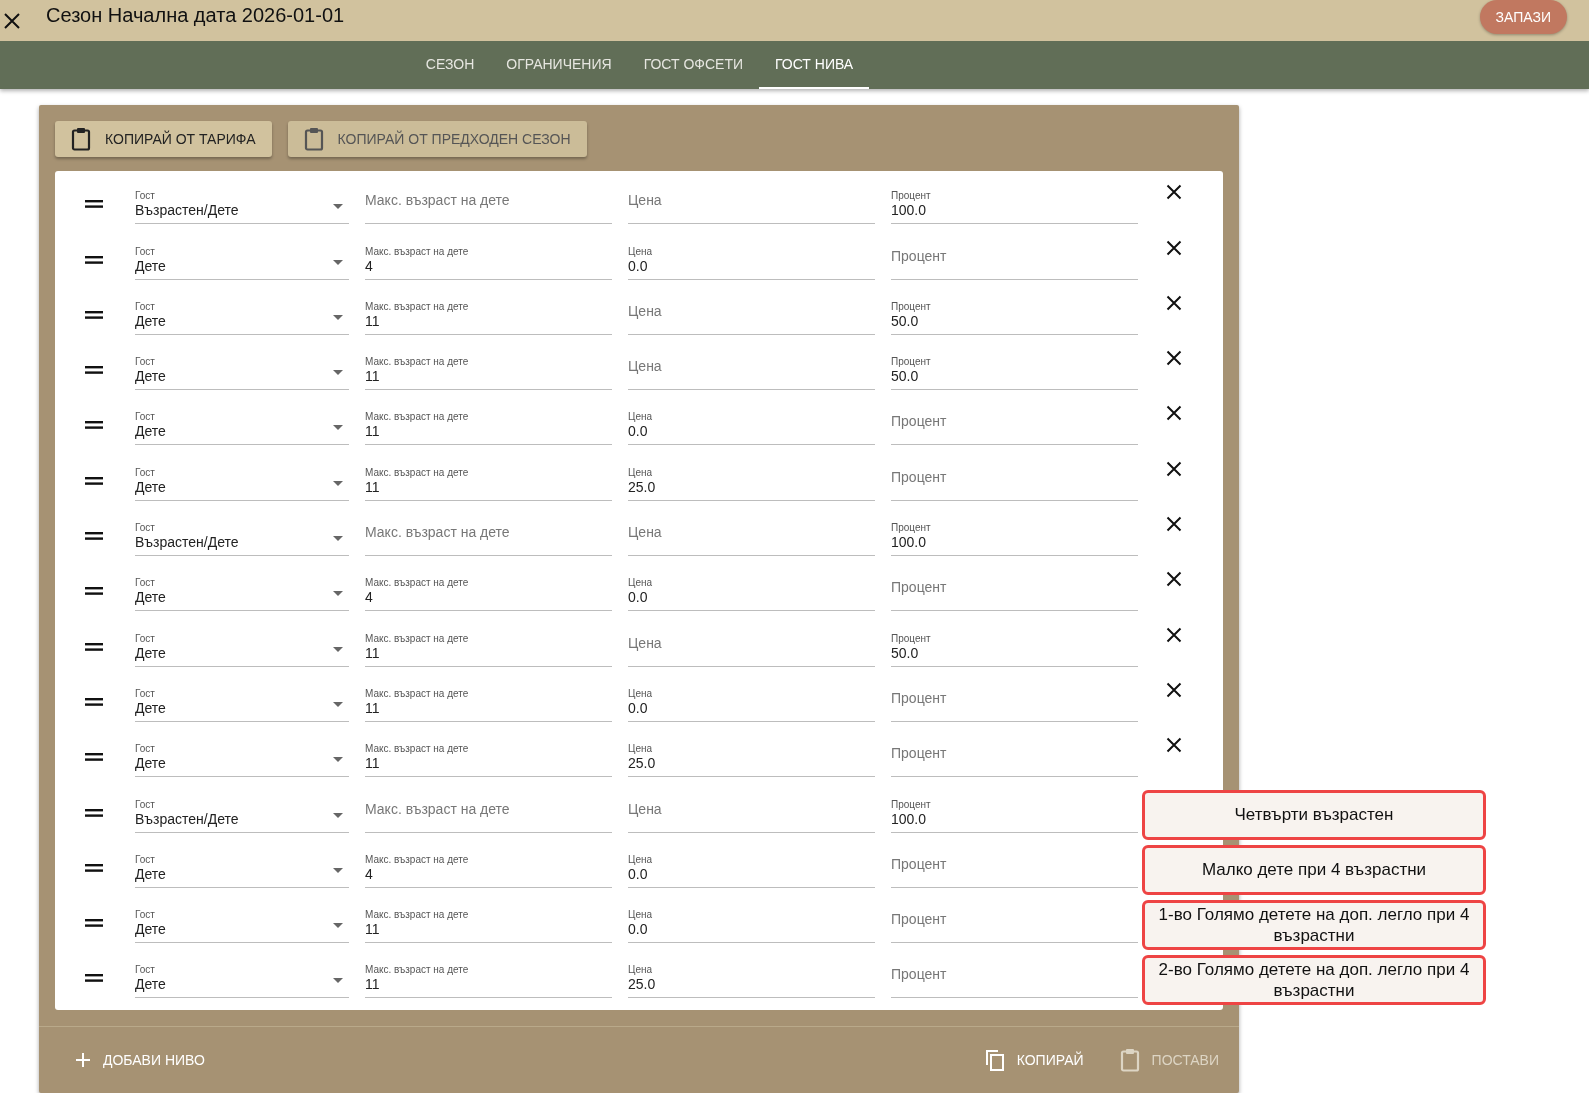 The width and height of the screenshot is (1589, 1102). I want to click on copy-button: КОПИРАЙ ОТ ТАРИФА, so click(163, 139).